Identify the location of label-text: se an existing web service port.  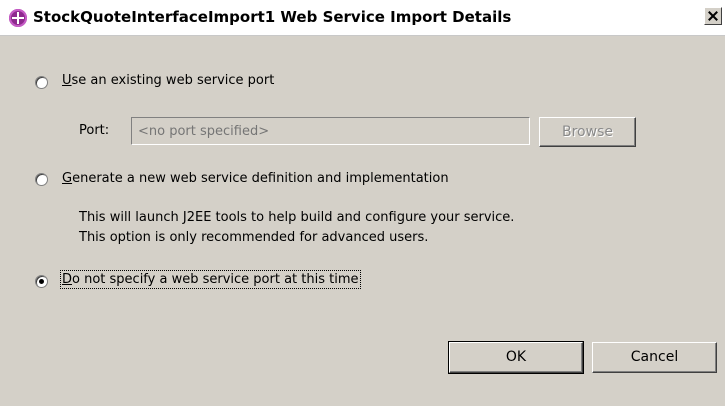
(173, 80).